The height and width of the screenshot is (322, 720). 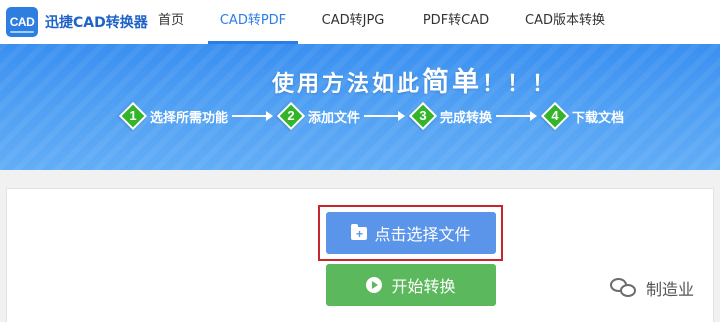 I want to click on steps-row: 1 选择所需功能 2 添加文件 3 完成转换 4 下载文档, so click(x=371, y=116).